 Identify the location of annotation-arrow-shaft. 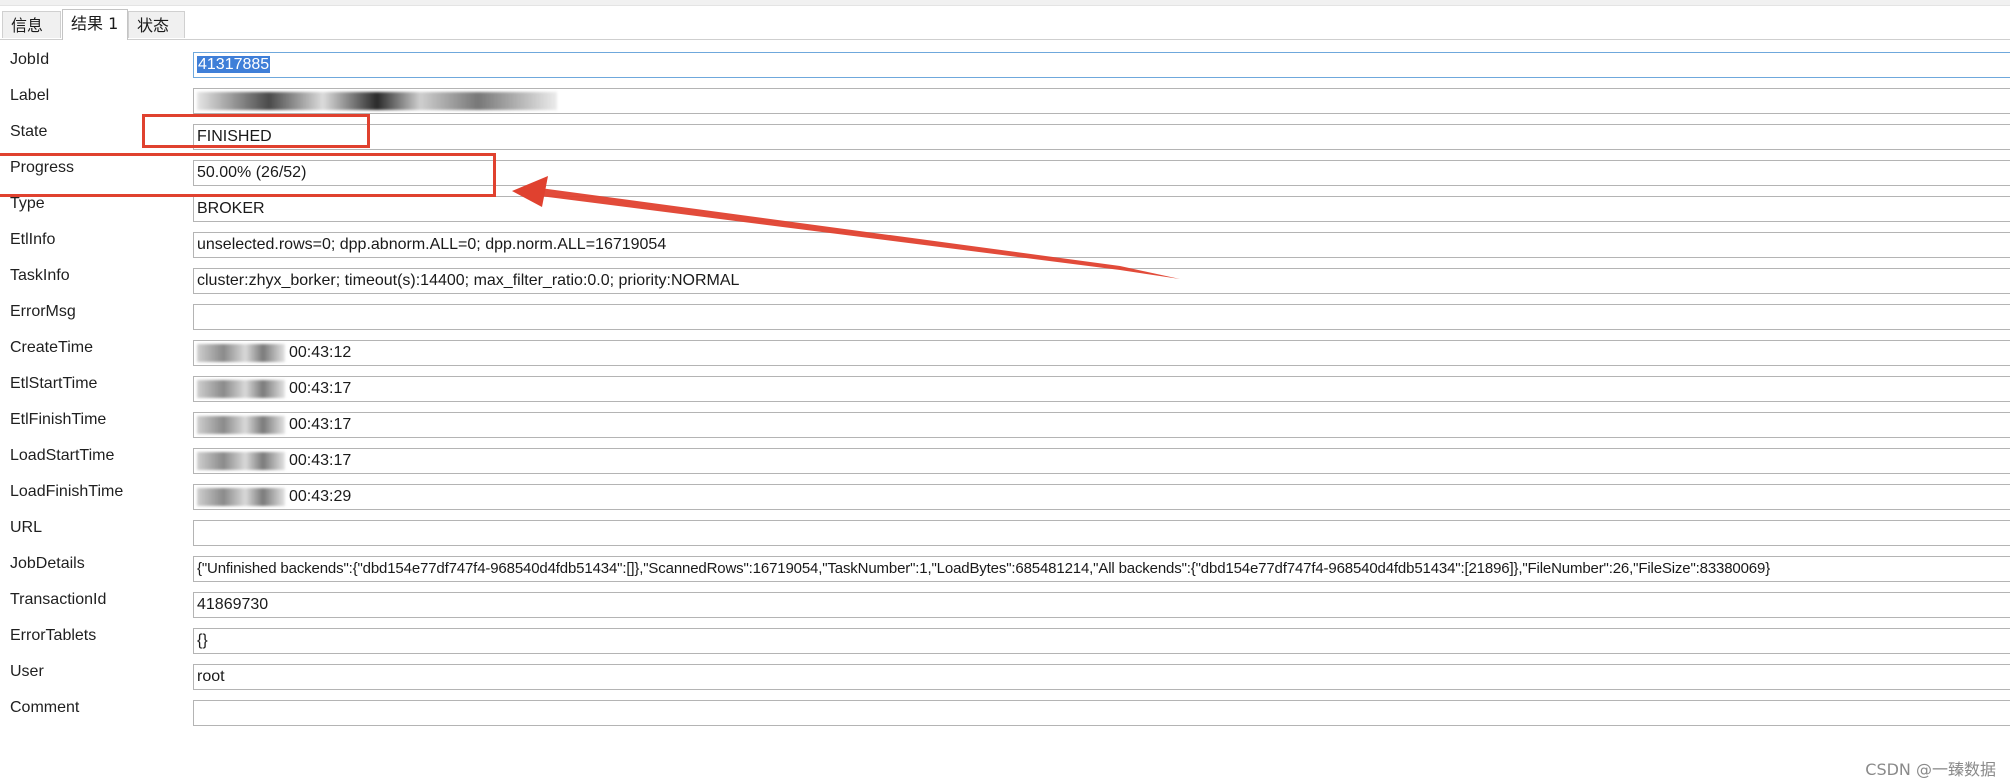
(860, 233).